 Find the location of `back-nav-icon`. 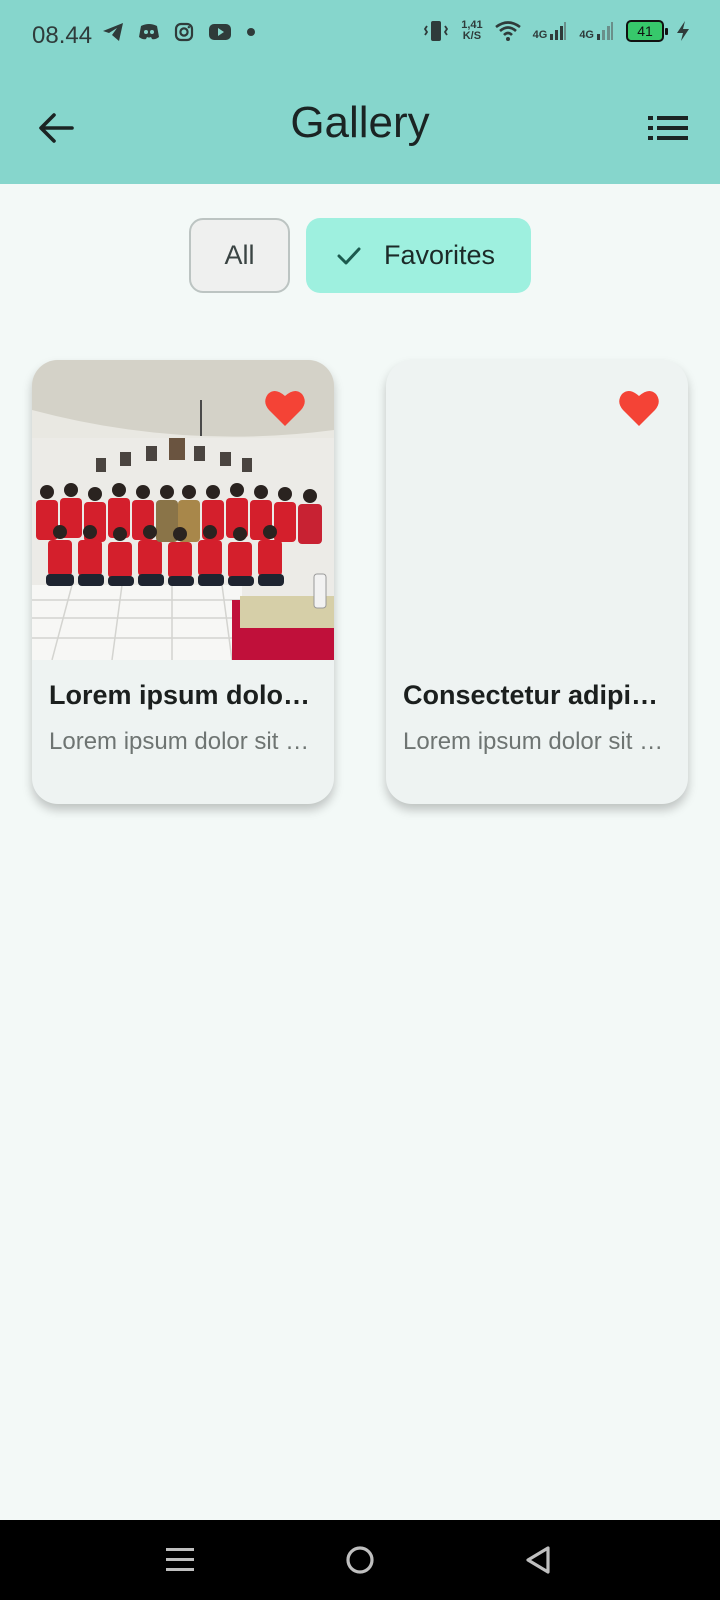

back-nav-icon is located at coordinates (538, 1560).